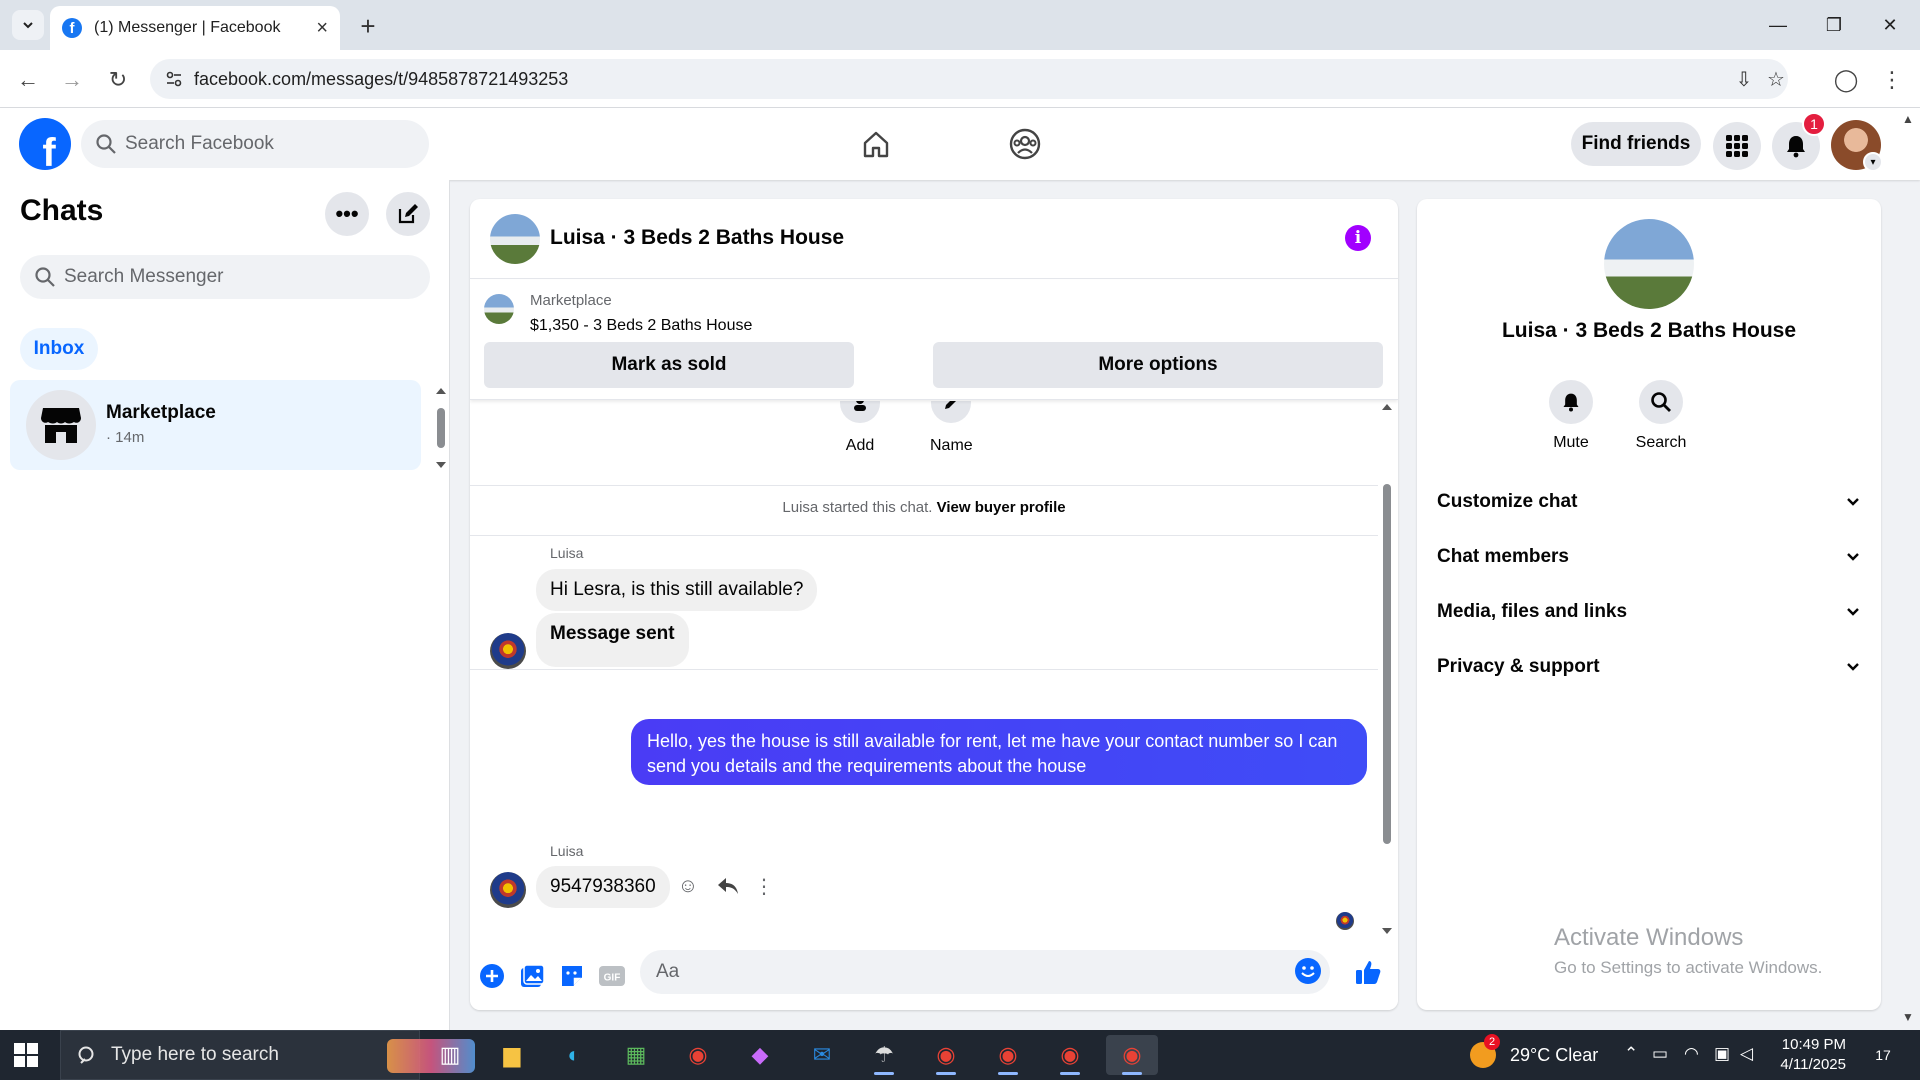 This screenshot has width=1920, height=1080. What do you see at coordinates (1688, 967) in the screenshot?
I see `watermark-subtitle: Go to Settings to activate Windows.` at bounding box center [1688, 967].